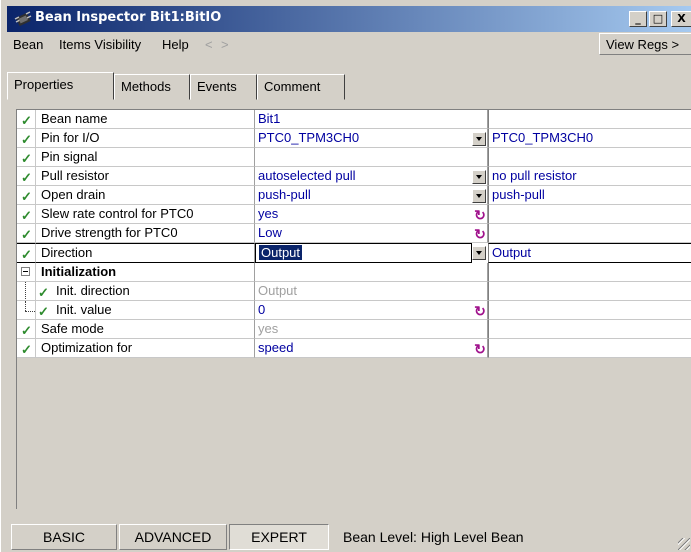 This screenshot has width=691, height=552. What do you see at coordinates (371, 119) in the screenshot?
I see `property-value: Bit1` at bounding box center [371, 119].